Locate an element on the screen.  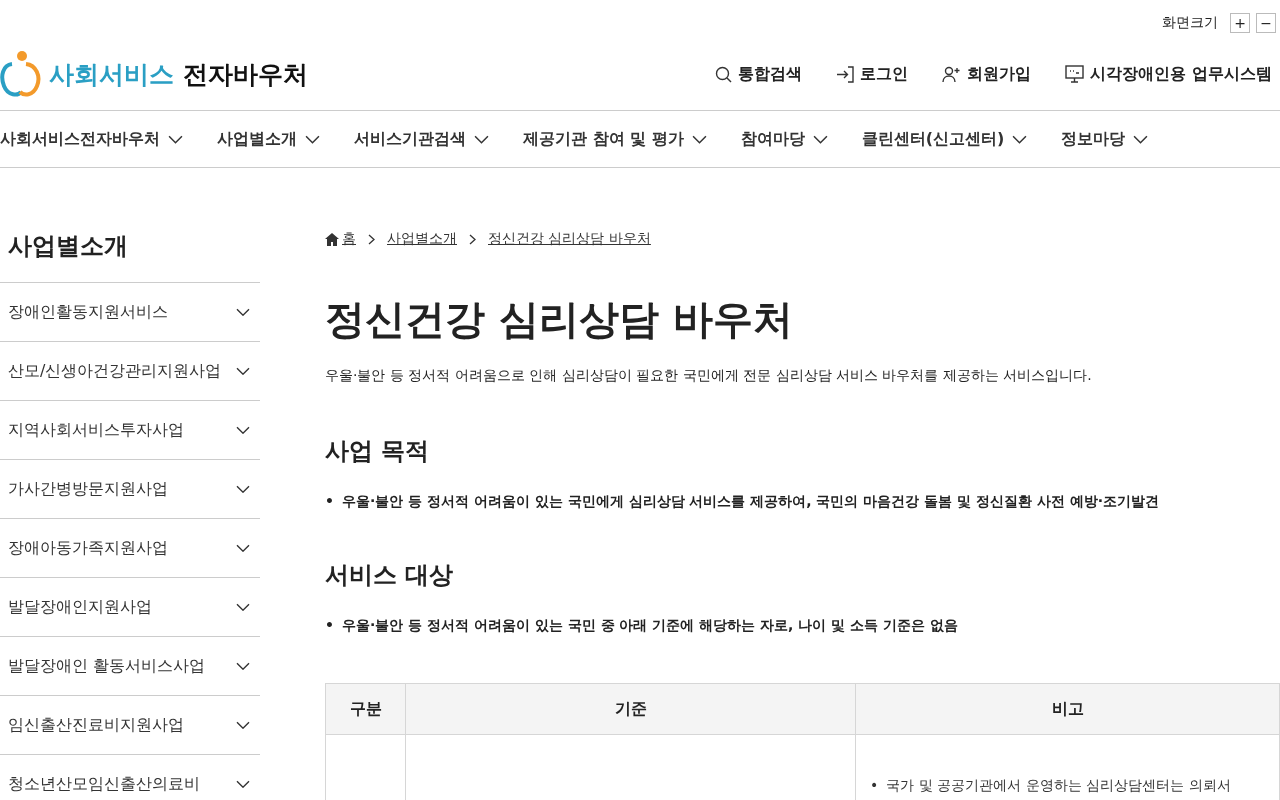
nav-menu-item: 제공기관 참여 및 평가 is located at coordinates (615, 139).